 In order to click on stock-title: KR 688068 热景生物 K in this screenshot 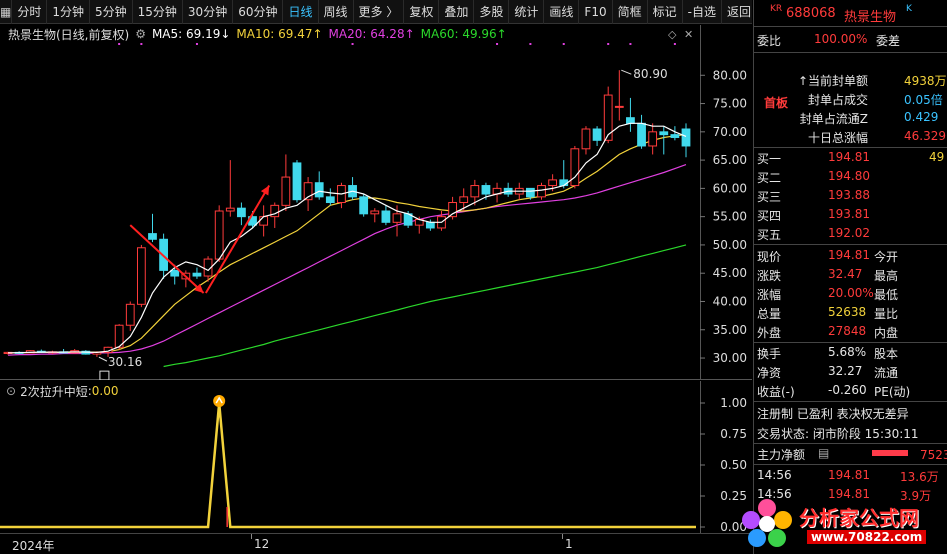, I will do `click(850, 14)`.